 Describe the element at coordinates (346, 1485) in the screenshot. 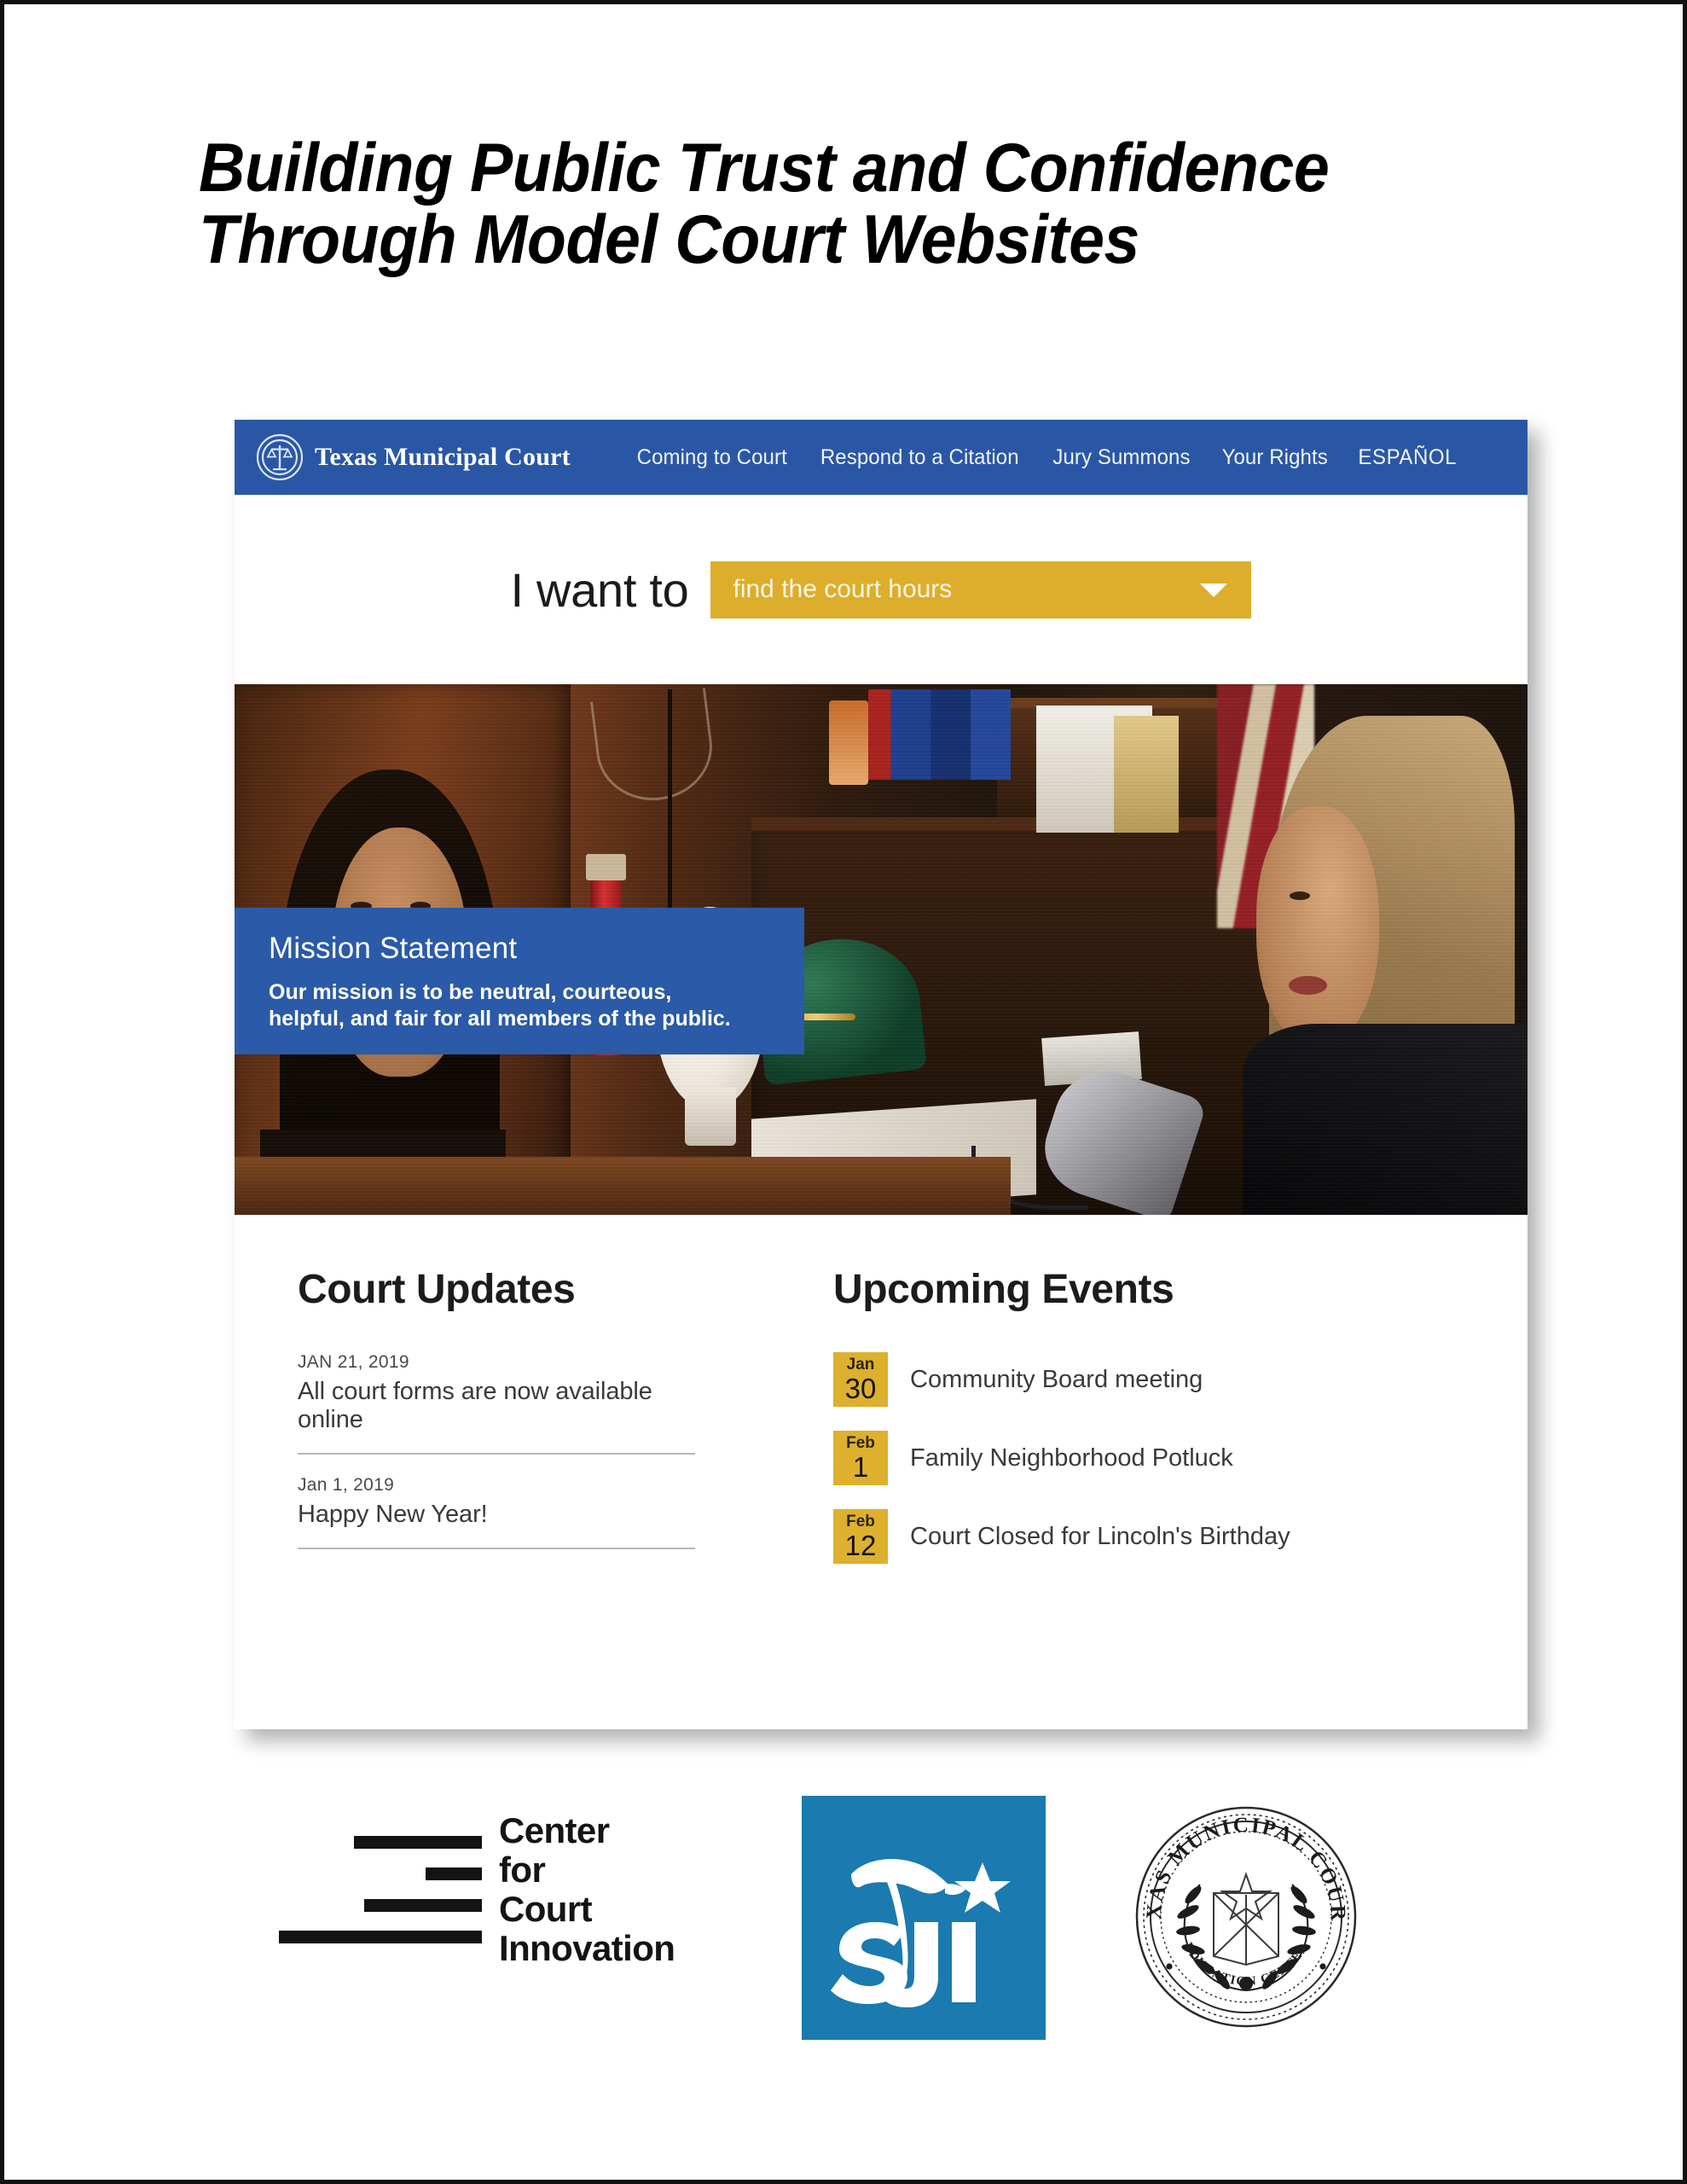

I see `update-date: Jan 1, 2019` at that location.